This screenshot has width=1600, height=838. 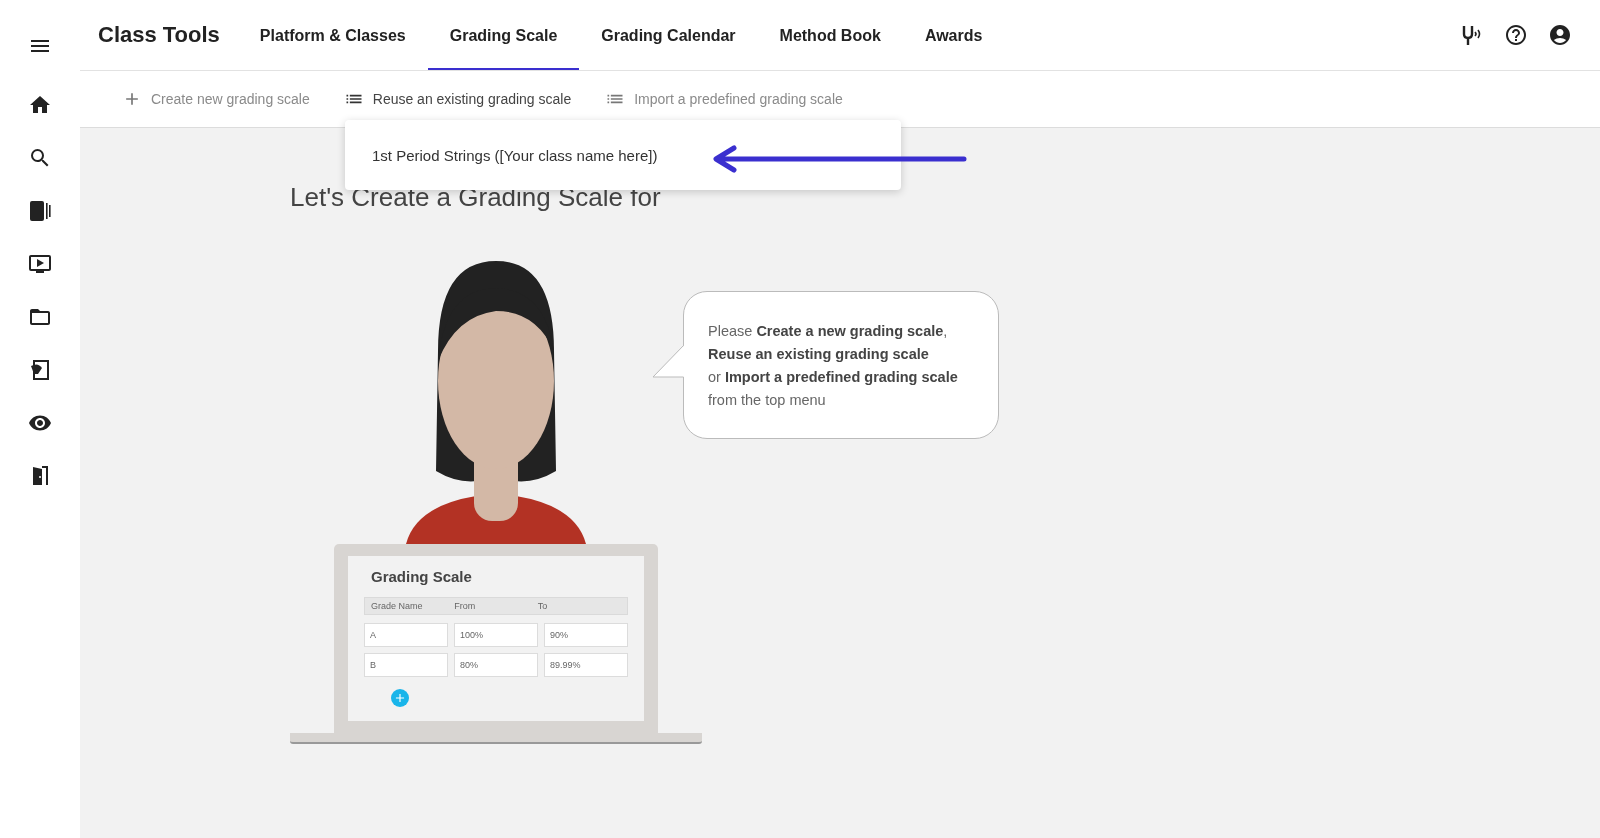 What do you see at coordinates (406, 635) in the screenshot?
I see `table-cell: A` at bounding box center [406, 635].